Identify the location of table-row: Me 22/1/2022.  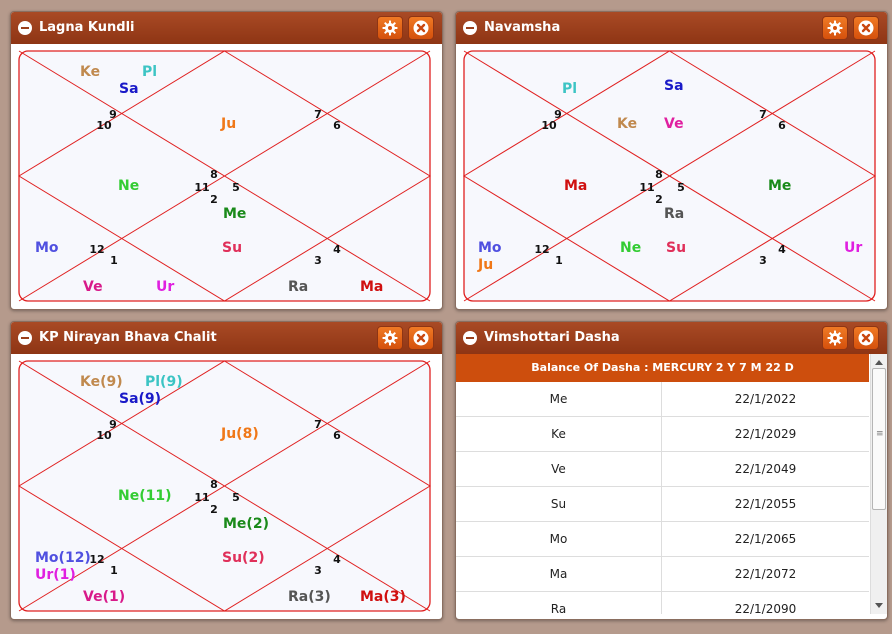
(662, 399).